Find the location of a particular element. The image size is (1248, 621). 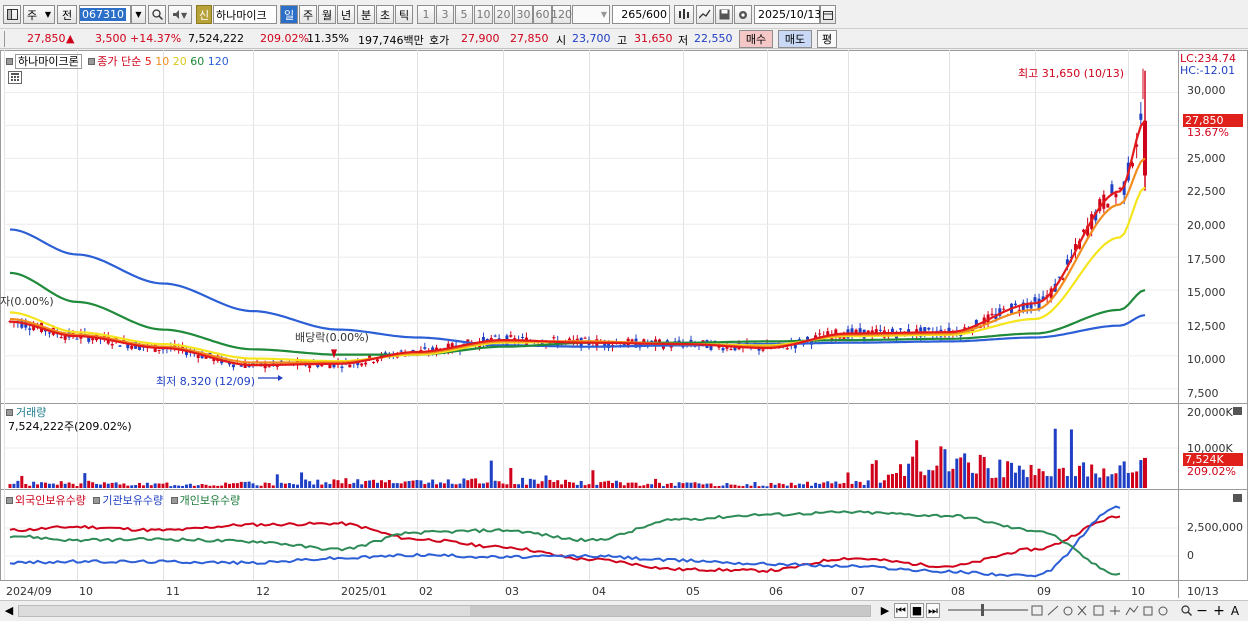

period-tick: 틱 is located at coordinates (404, 14).